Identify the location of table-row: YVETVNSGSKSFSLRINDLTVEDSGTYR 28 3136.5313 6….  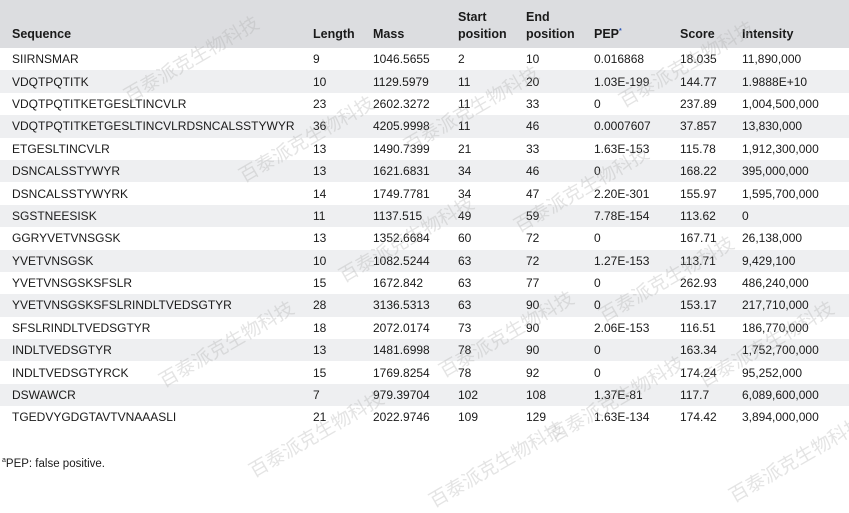
(424, 305).